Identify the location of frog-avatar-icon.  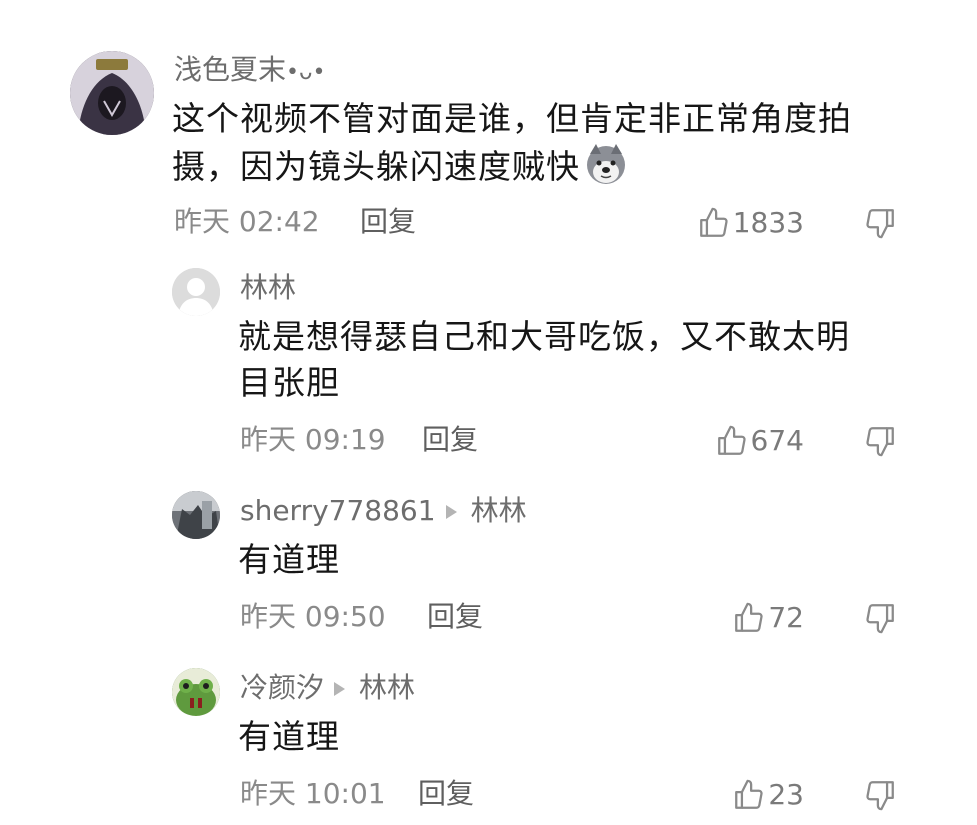
(196, 692).